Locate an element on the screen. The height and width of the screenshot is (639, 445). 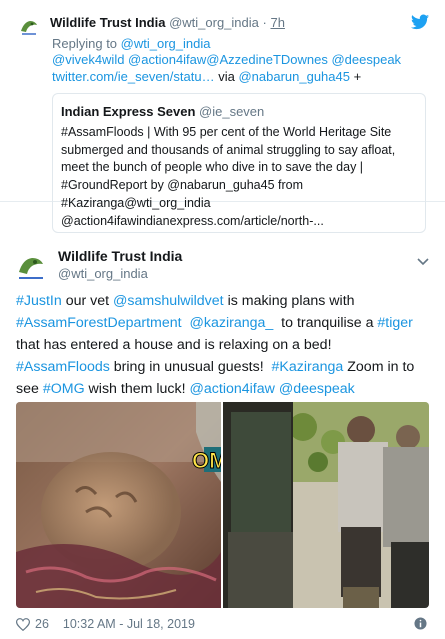
tweet-text-segment: see is located at coordinates (29, 389).